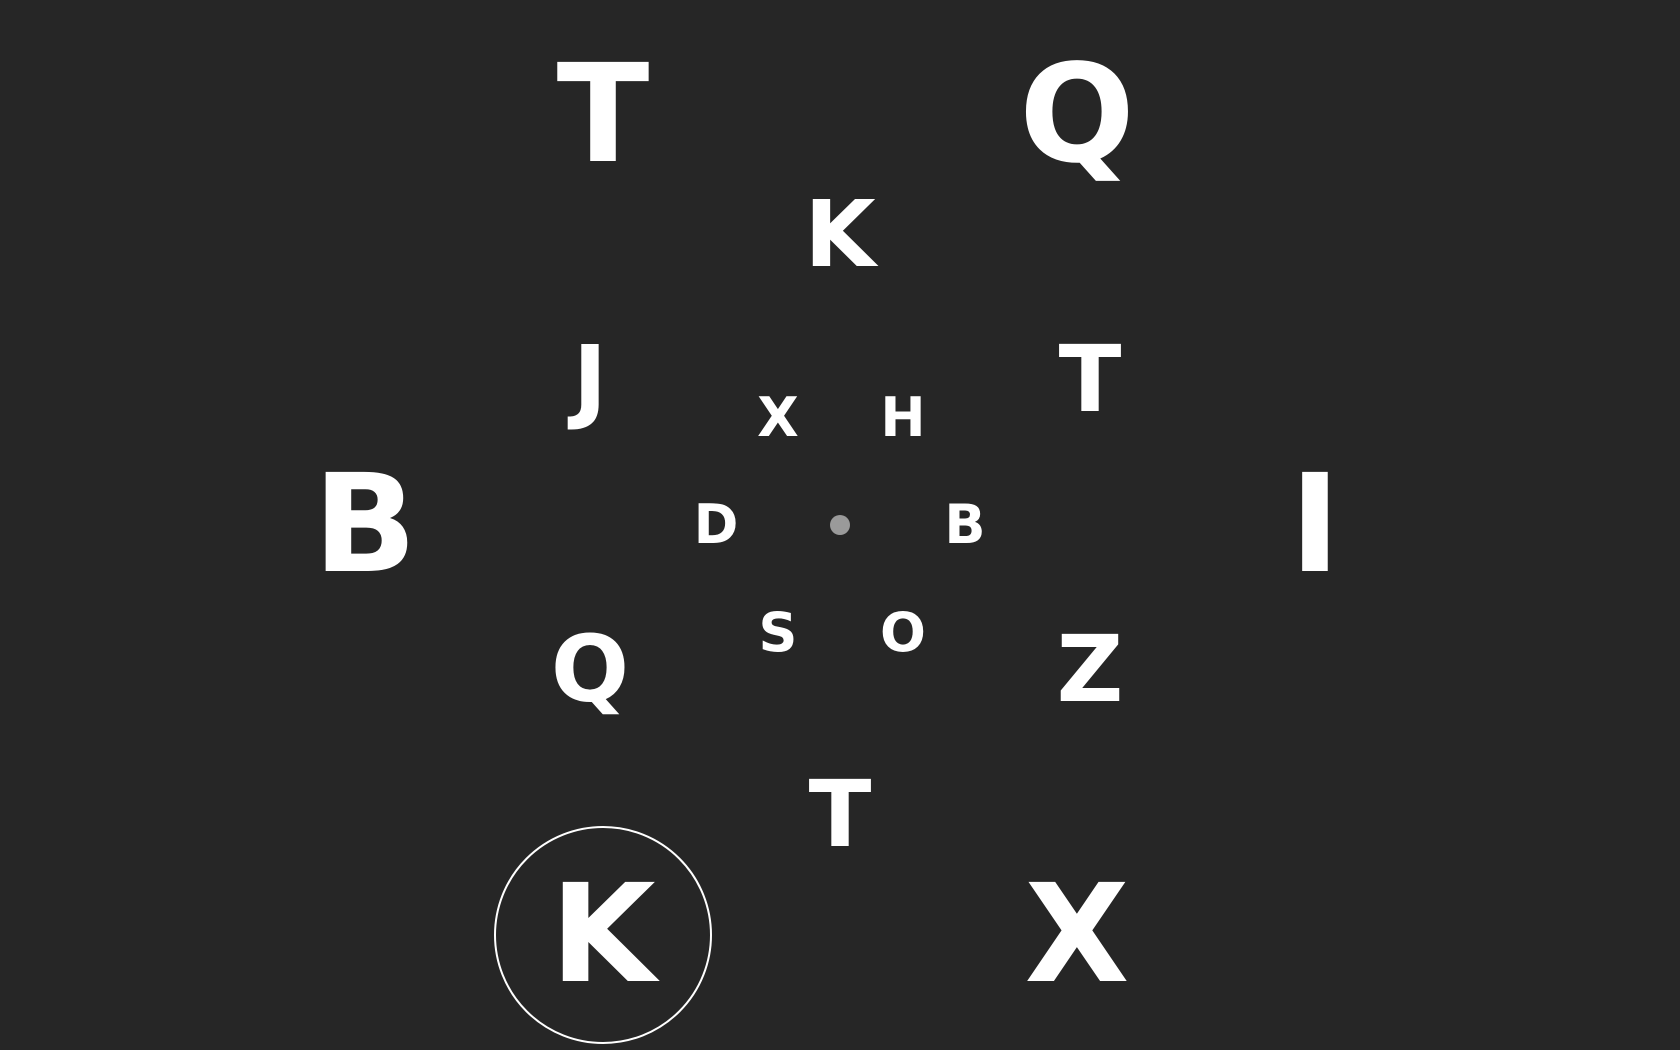 This screenshot has height=1050, width=1680. Describe the element at coordinates (778, 633) in the screenshot. I see `letter-inner-5: S` at that location.